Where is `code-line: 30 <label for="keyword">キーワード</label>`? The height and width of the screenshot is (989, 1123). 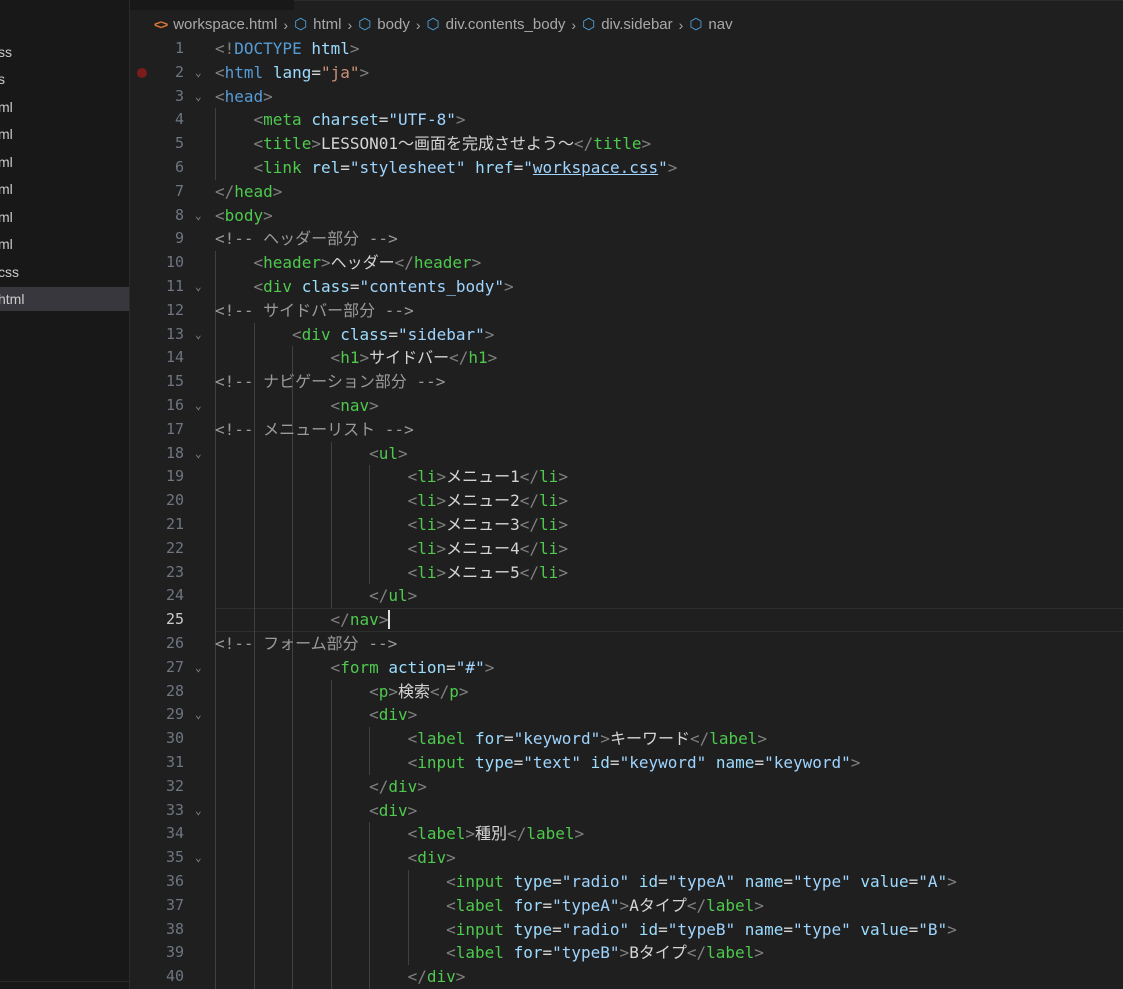 code-line: 30 <label for="keyword">キーワード</label> is located at coordinates (626, 739).